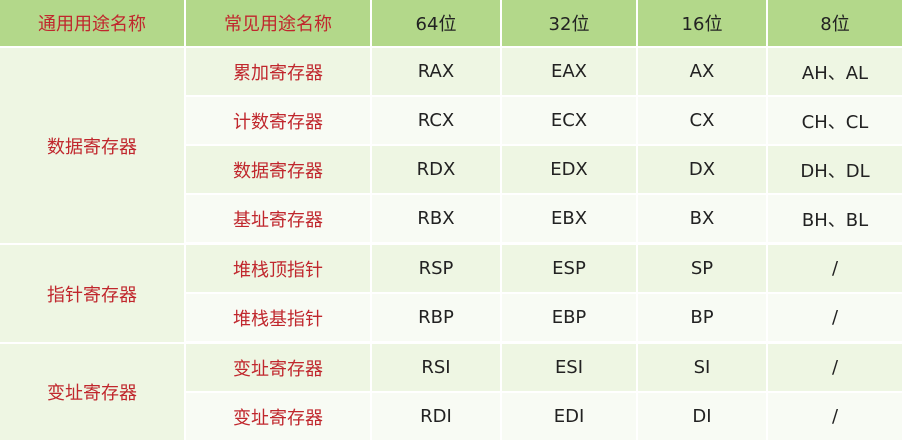  I want to click on header-row: 通用用途名称 常见用途名称 64位 32位 16位 8位, so click(451, 24).